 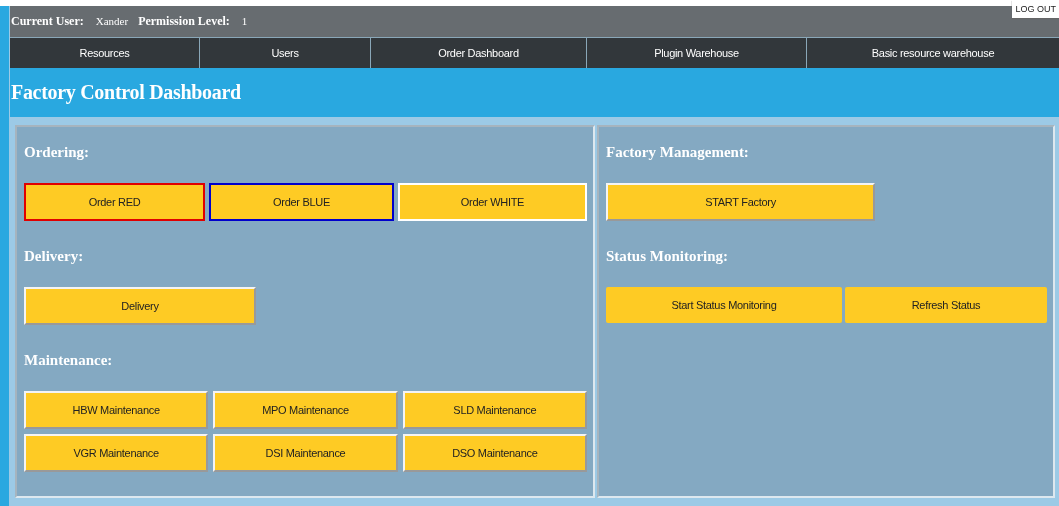 I want to click on page-title: Factory Control Dashboard, so click(x=126, y=92).